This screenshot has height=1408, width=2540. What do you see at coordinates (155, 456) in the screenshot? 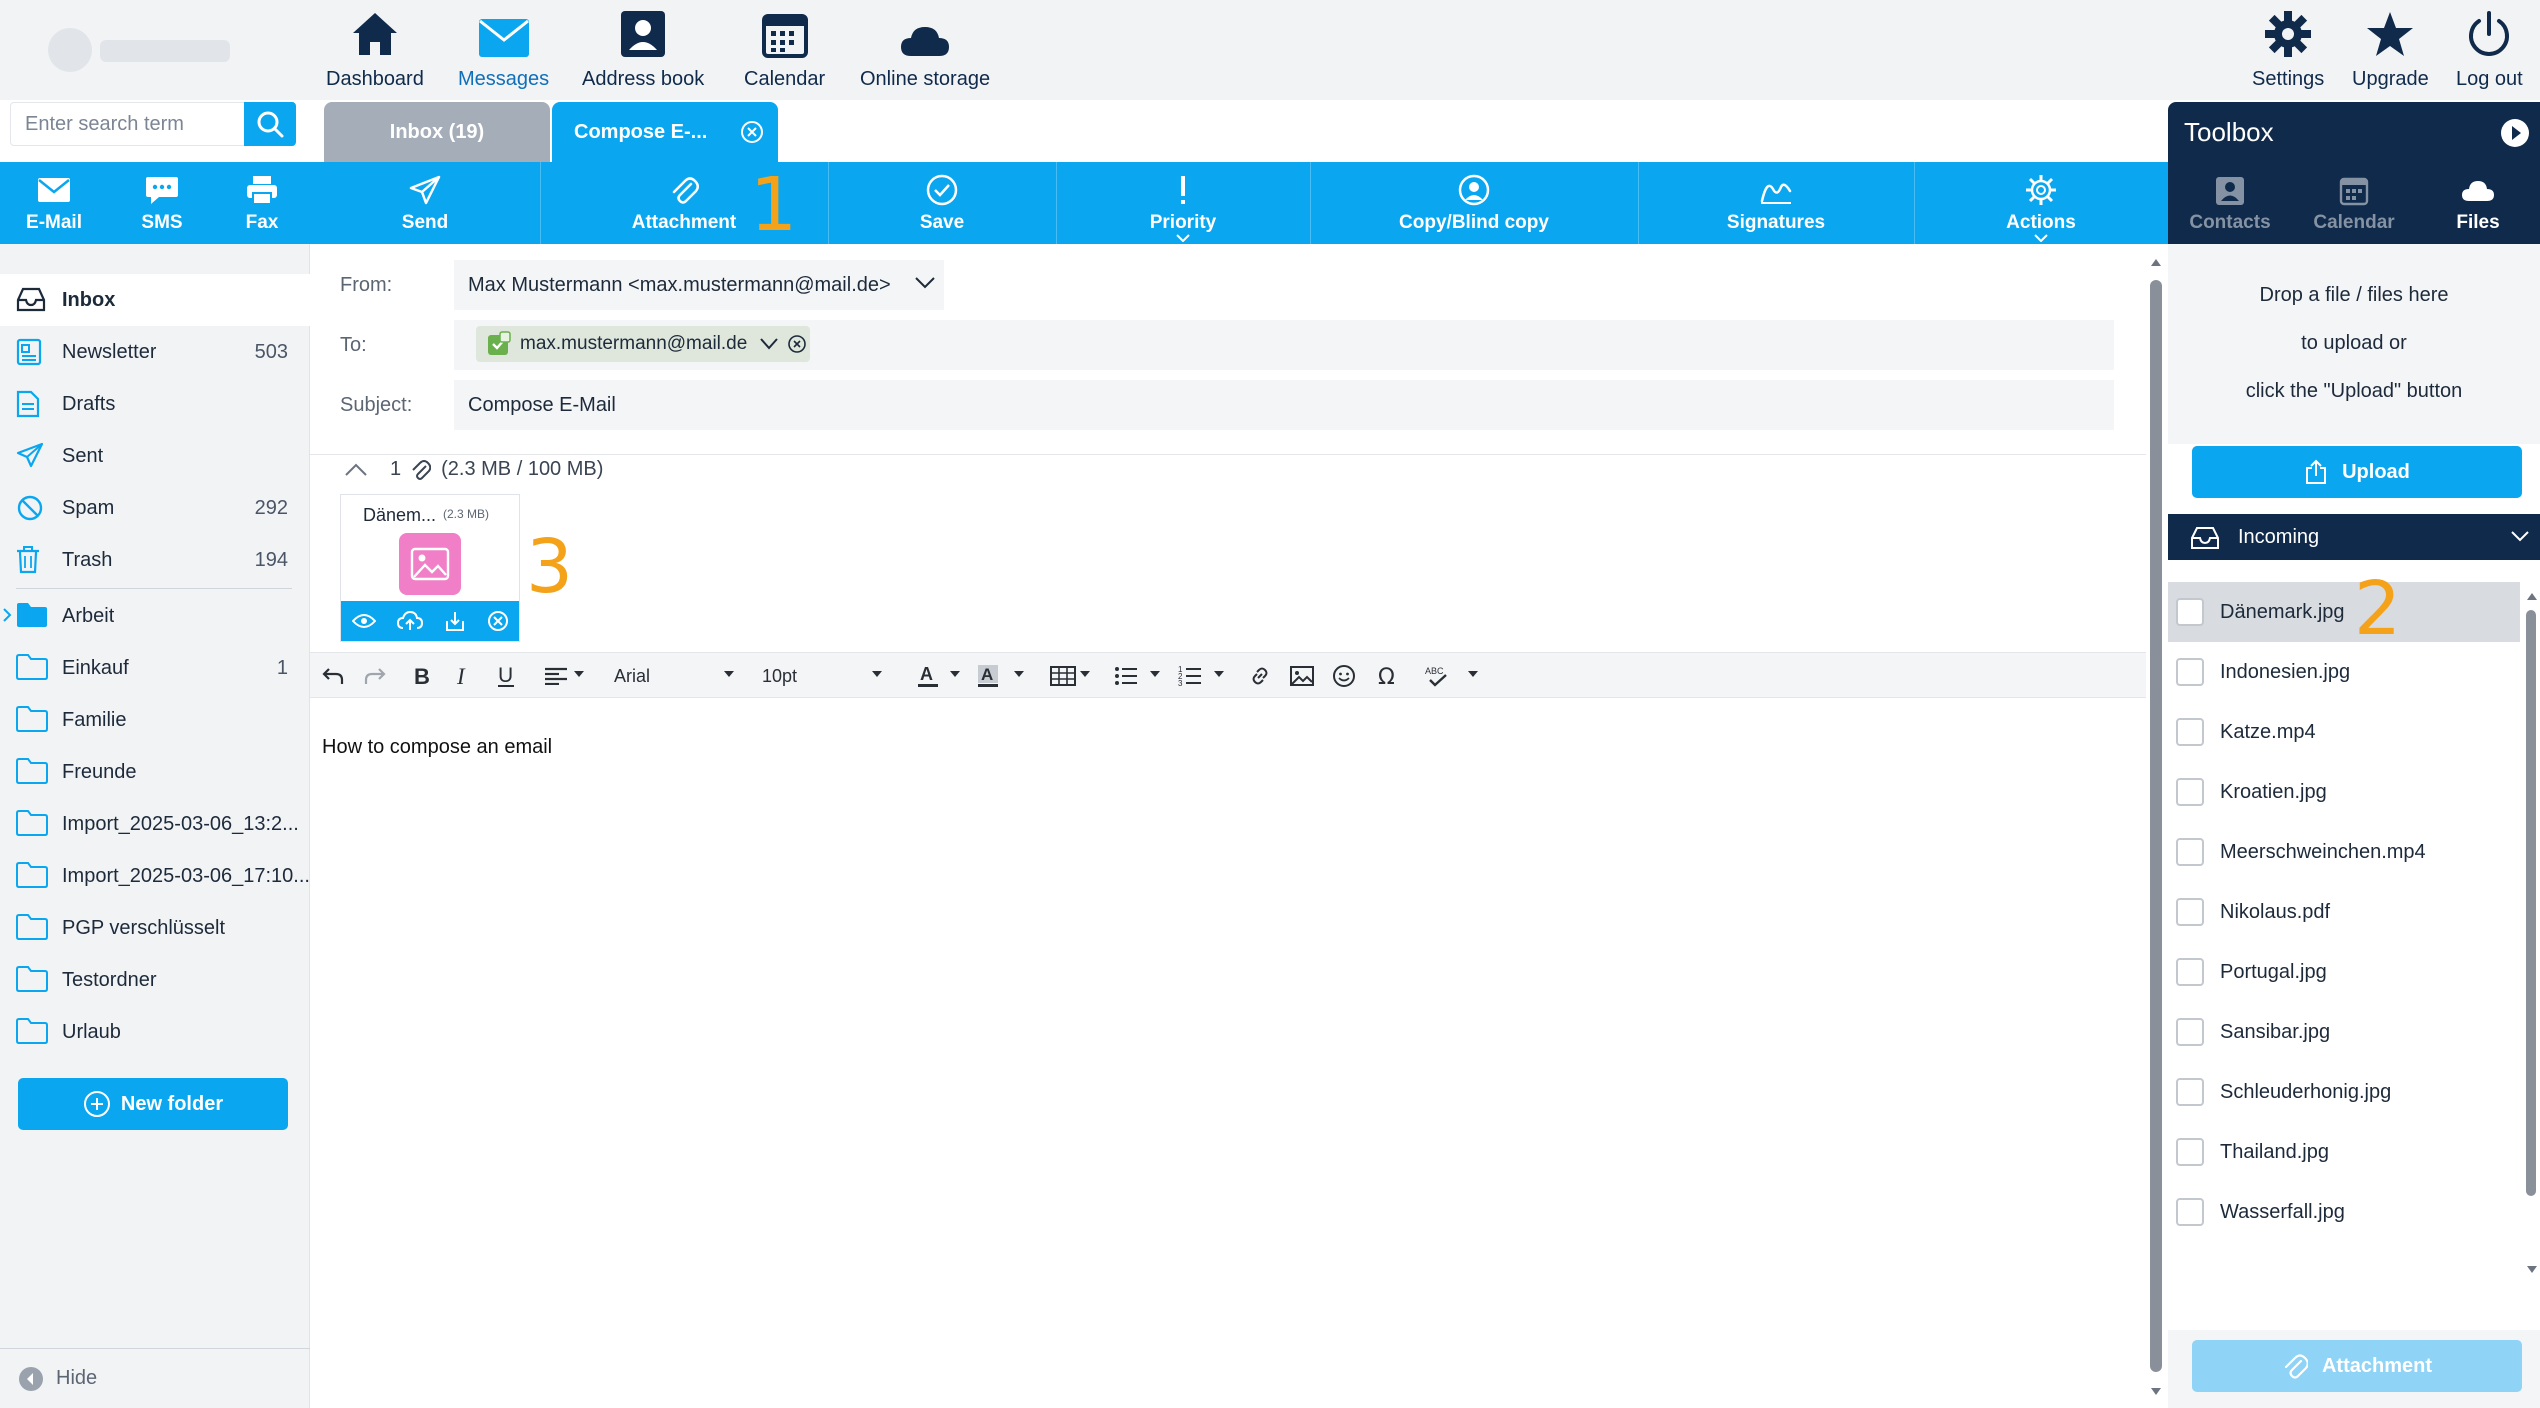
I see `folder-sent: Sent` at bounding box center [155, 456].